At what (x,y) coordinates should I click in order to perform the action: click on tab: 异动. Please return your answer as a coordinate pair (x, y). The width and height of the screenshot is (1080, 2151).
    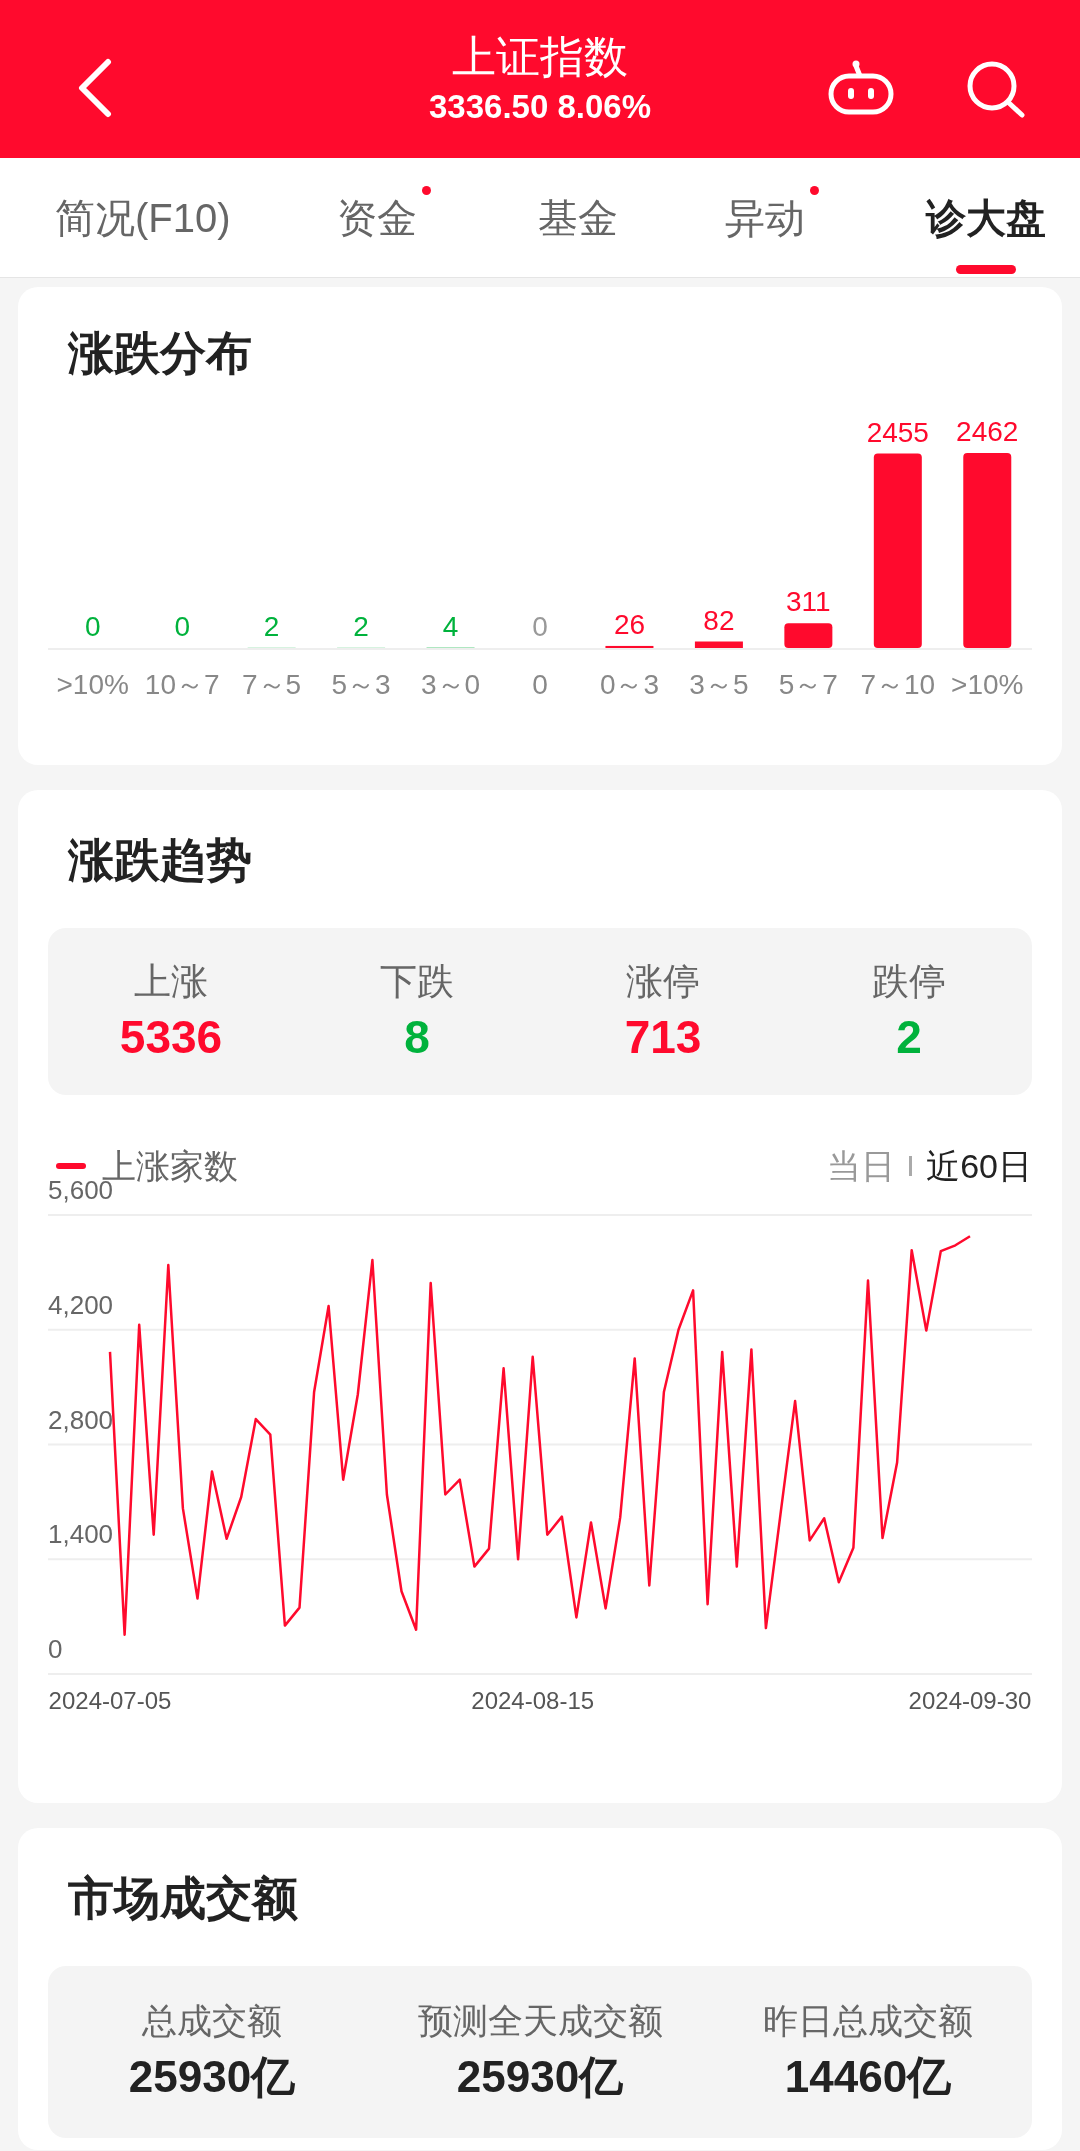
    Looking at the image, I should click on (772, 217).